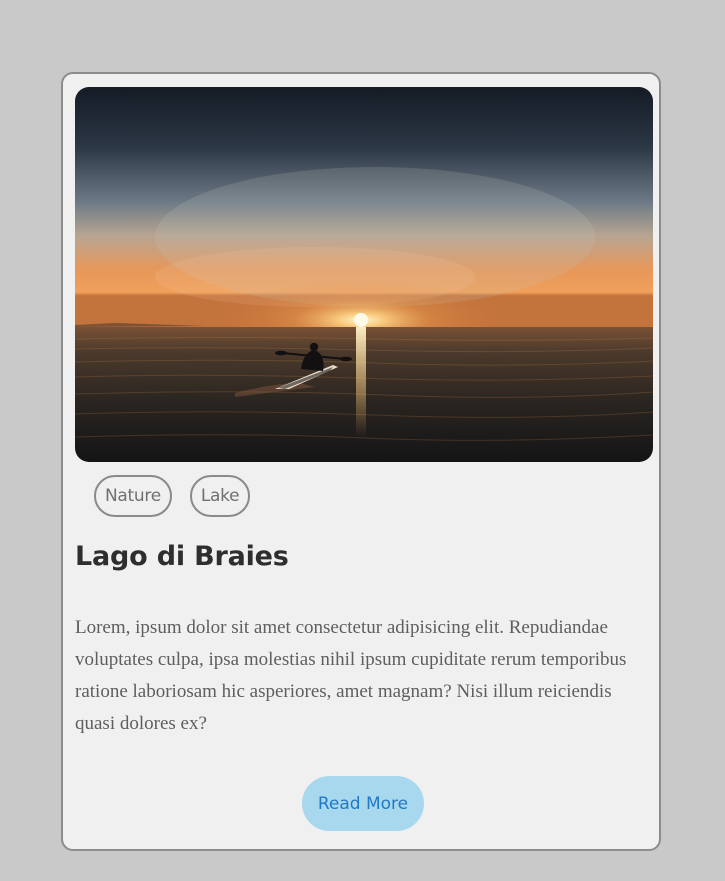 The width and height of the screenshot is (725, 881). What do you see at coordinates (133, 496) in the screenshot?
I see `tag-nature: Nature` at bounding box center [133, 496].